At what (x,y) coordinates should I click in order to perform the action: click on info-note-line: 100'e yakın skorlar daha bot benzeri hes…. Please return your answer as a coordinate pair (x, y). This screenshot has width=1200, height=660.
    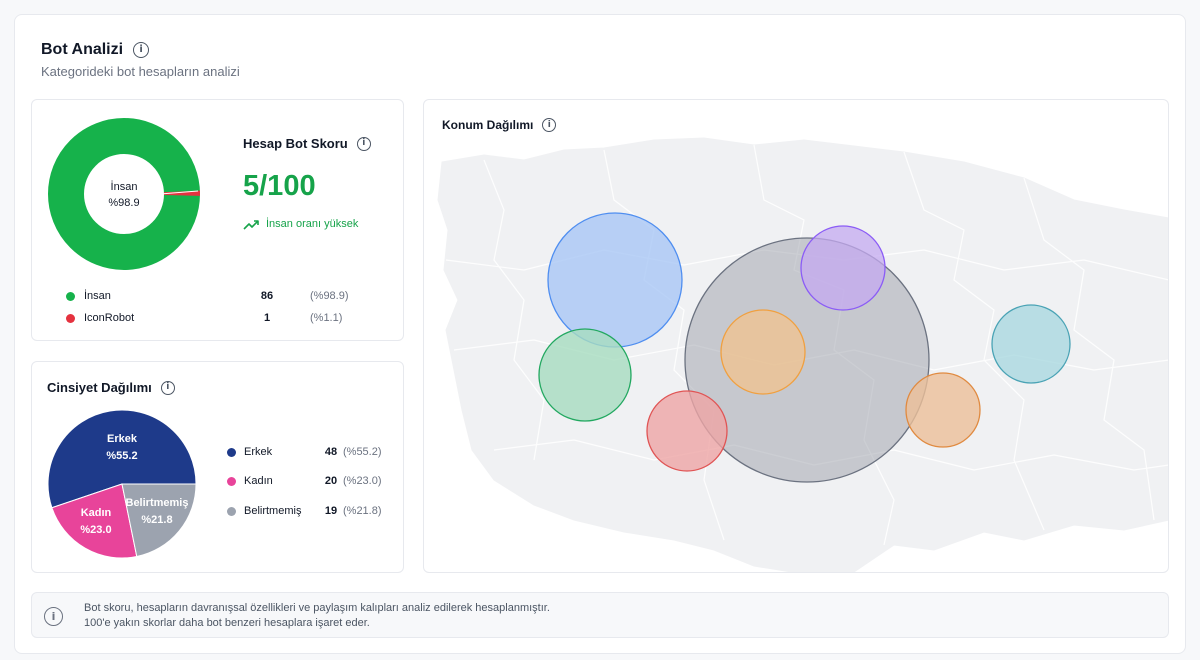
    Looking at the image, I should click on (227, 623).